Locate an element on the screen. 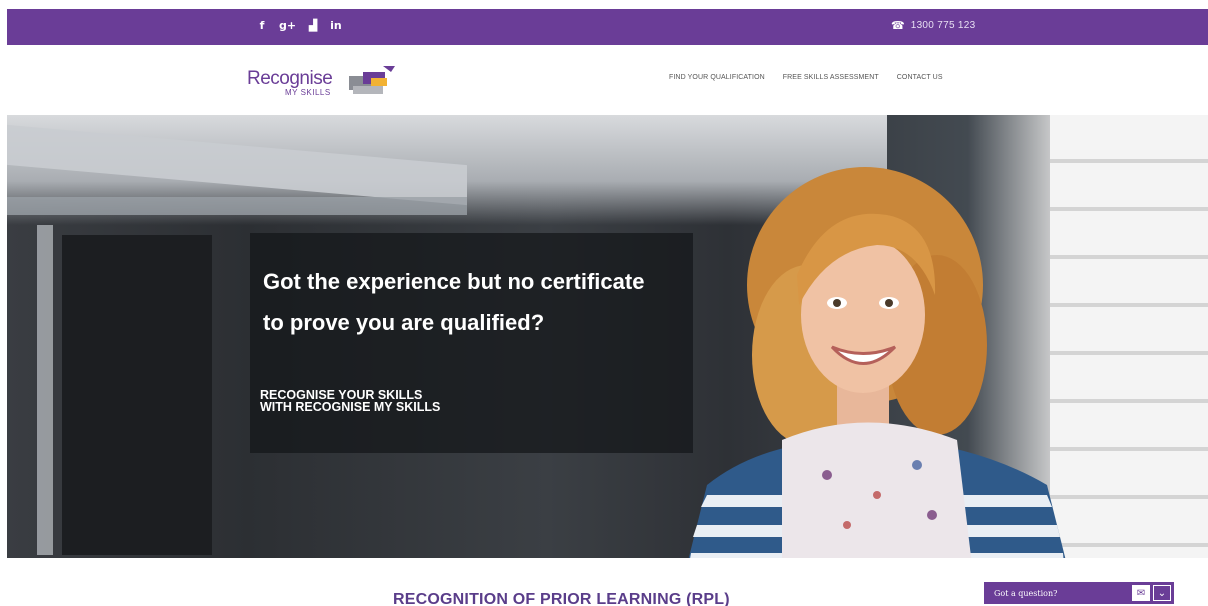  chat-label: Got a question? is located at coordinates (1063, 593).